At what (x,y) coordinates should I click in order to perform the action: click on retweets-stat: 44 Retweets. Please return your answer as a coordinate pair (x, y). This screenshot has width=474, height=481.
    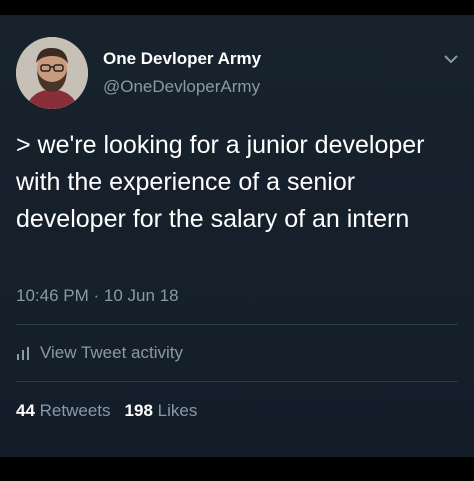
    Looking at the image, I should click on (63, 410).